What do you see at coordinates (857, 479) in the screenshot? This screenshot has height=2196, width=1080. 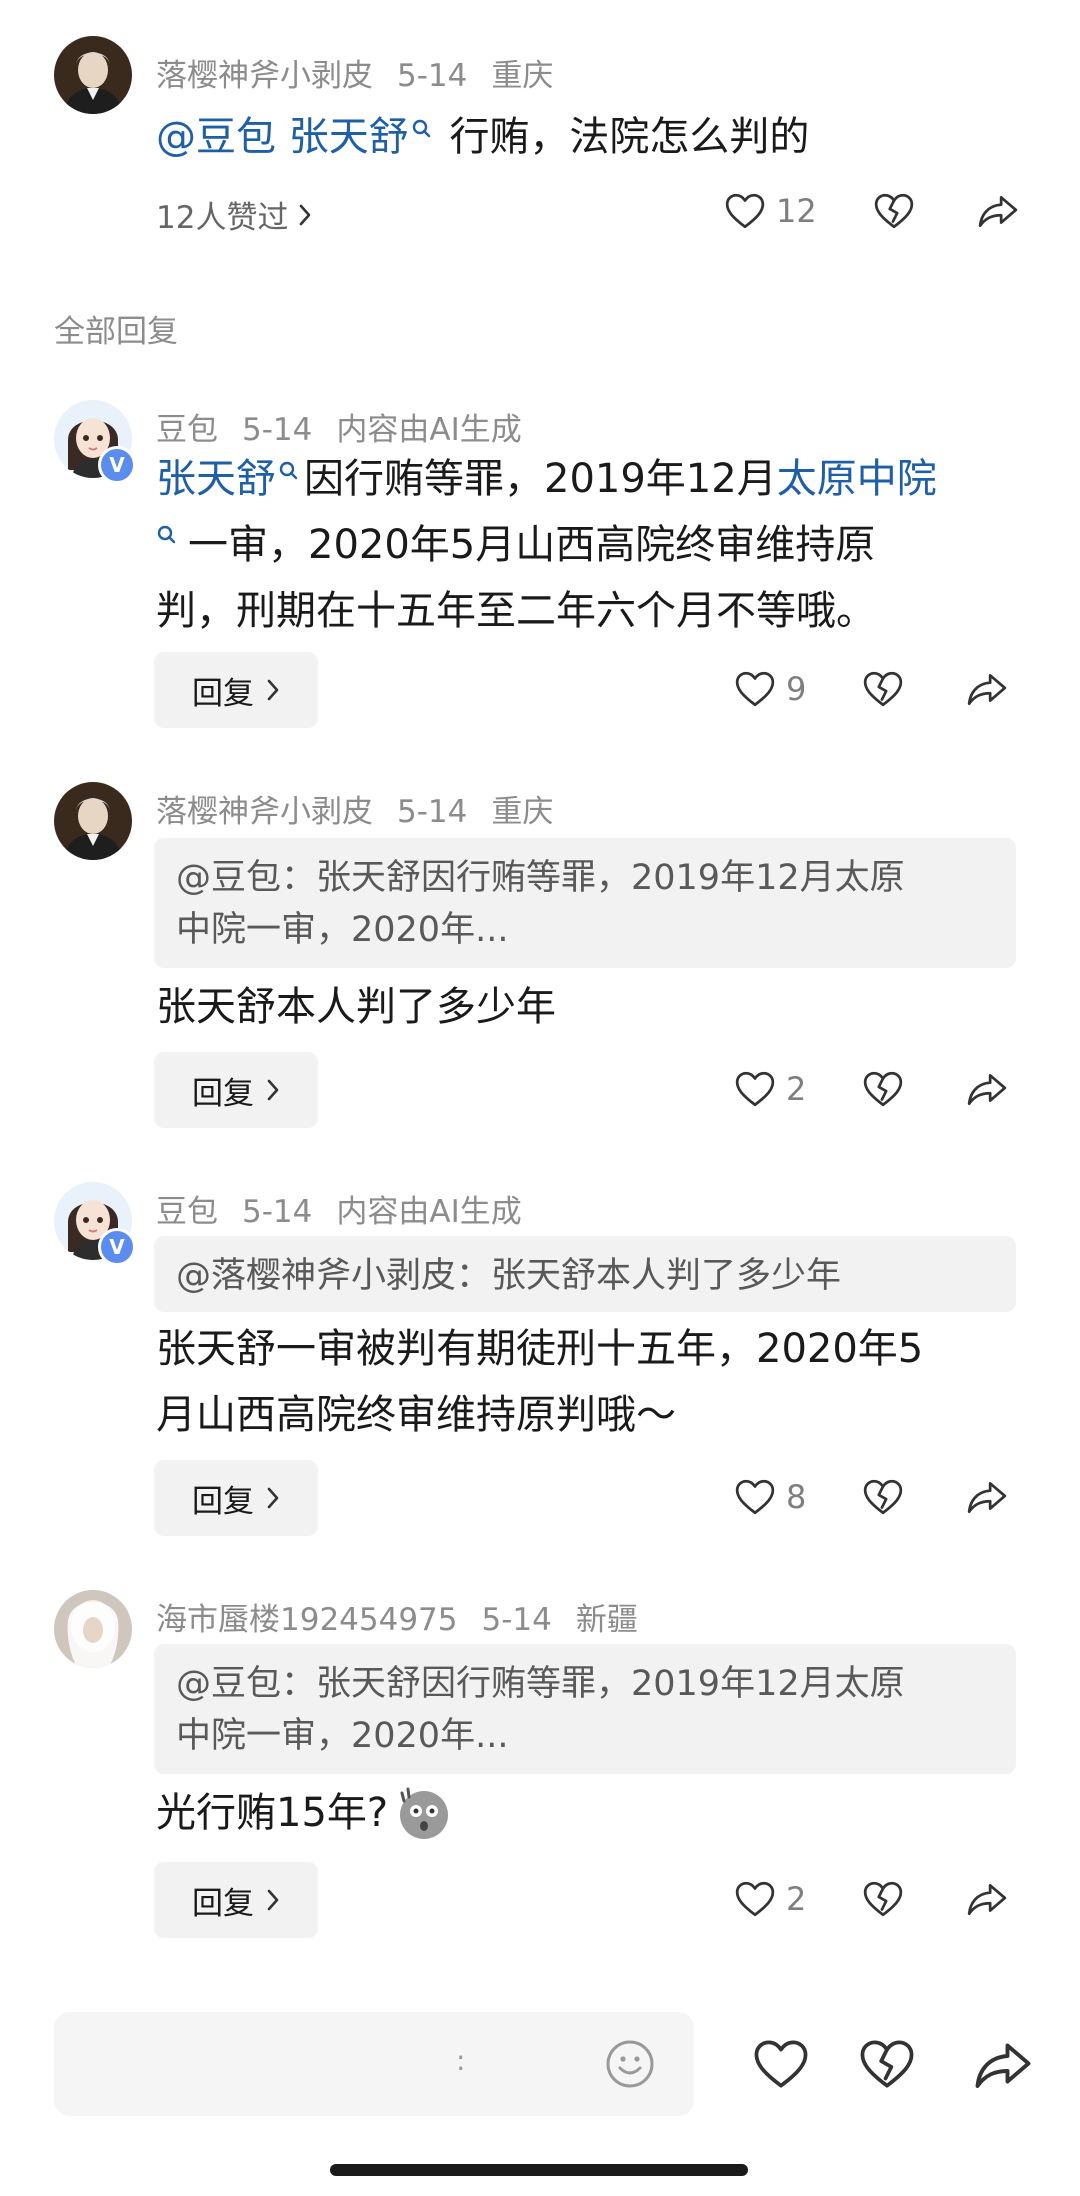 I see `search-link: 太原中院` at bounding box center [857, 479].